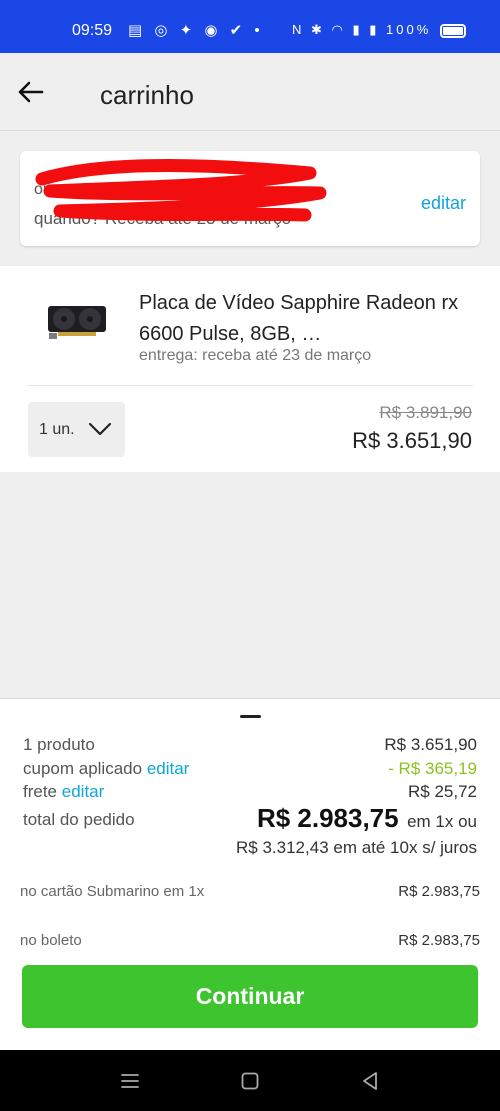 This screenshot has height=1111, width=500. I want to click on edit-address-link: editar, so click(443, 203).